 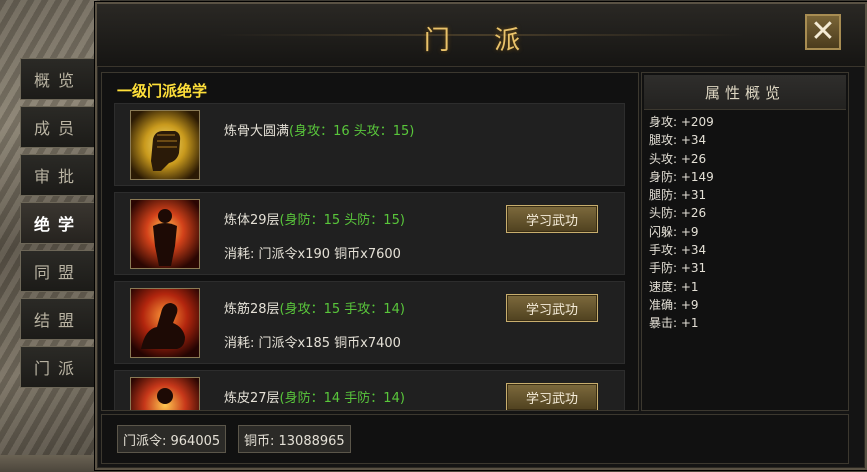 I want to click on close-icon: ✕, so click(x=823, y=31).